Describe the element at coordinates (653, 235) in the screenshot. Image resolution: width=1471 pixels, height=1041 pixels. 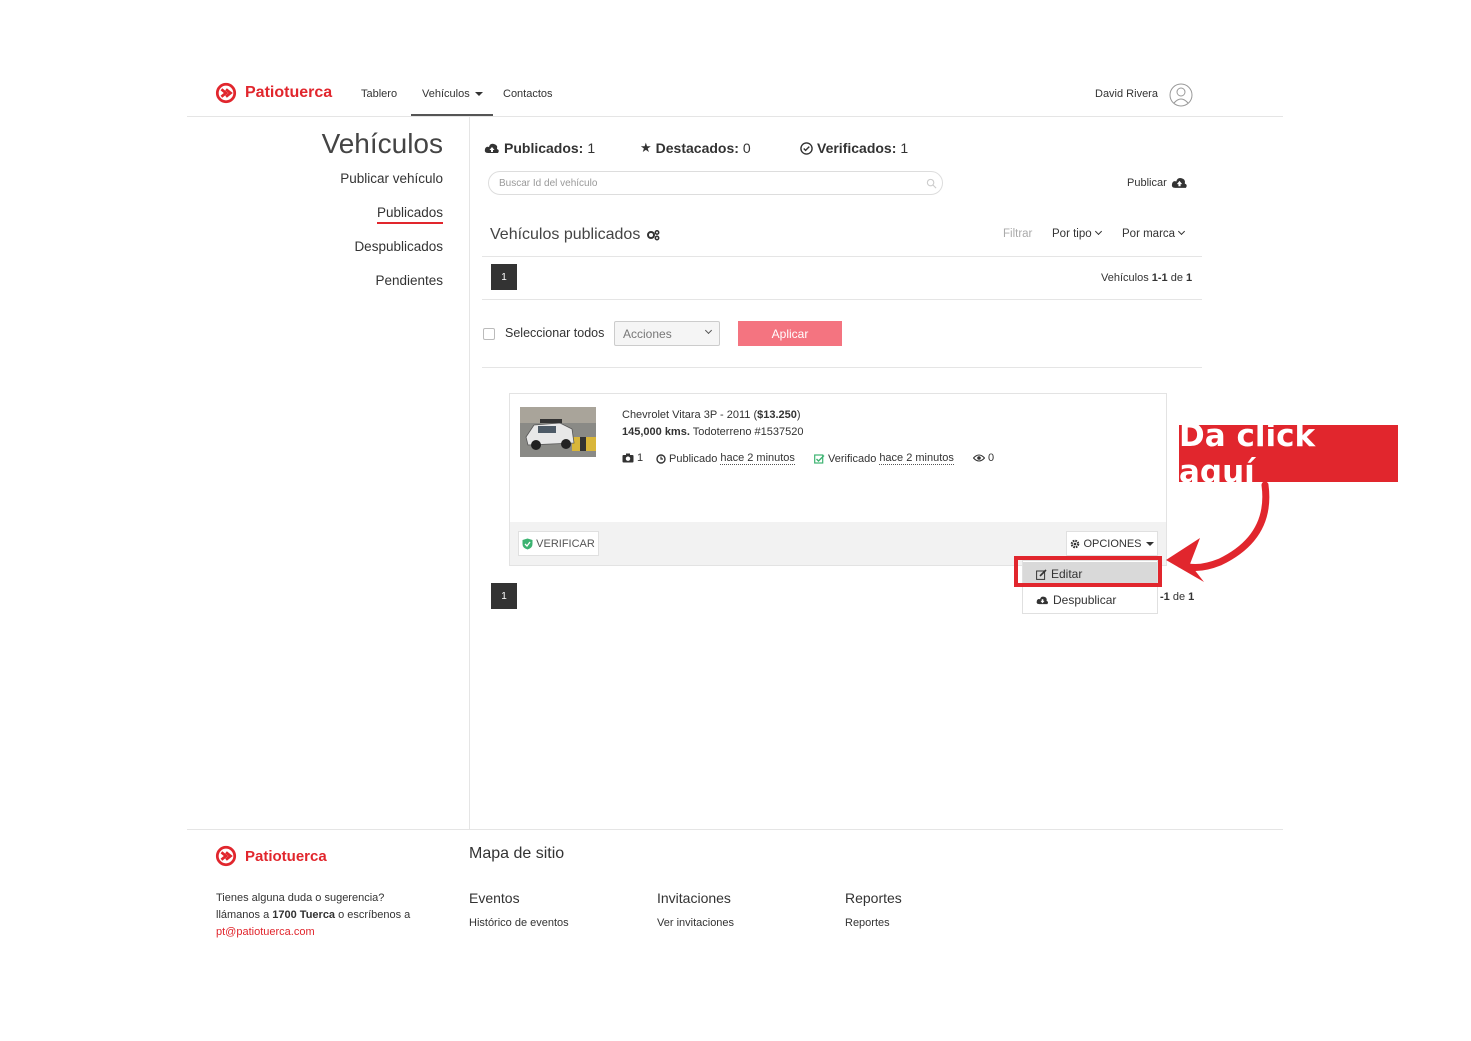
I see `cogs-icon` at that location.